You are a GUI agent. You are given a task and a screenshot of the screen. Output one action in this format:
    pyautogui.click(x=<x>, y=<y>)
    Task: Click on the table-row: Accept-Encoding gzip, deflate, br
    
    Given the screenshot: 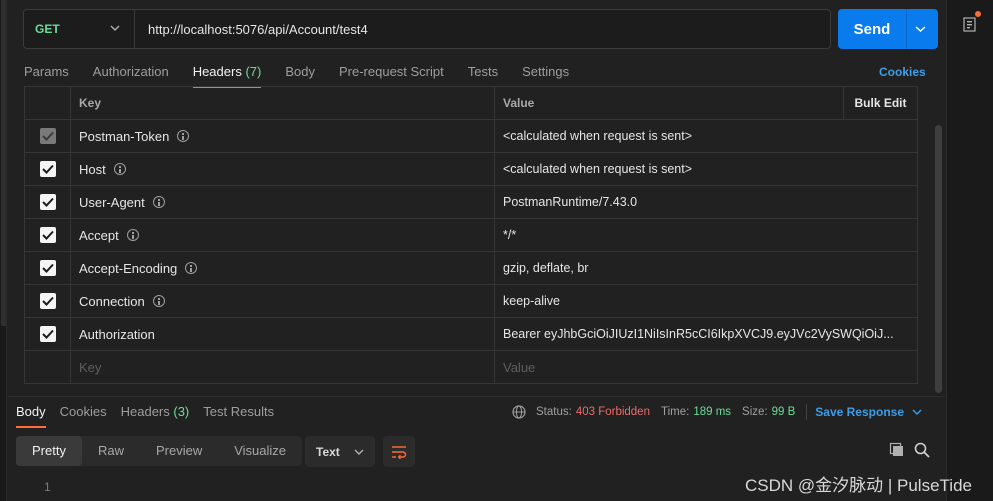 What is the action you would take?
    pyautogui.click(x=471, y=268)
    